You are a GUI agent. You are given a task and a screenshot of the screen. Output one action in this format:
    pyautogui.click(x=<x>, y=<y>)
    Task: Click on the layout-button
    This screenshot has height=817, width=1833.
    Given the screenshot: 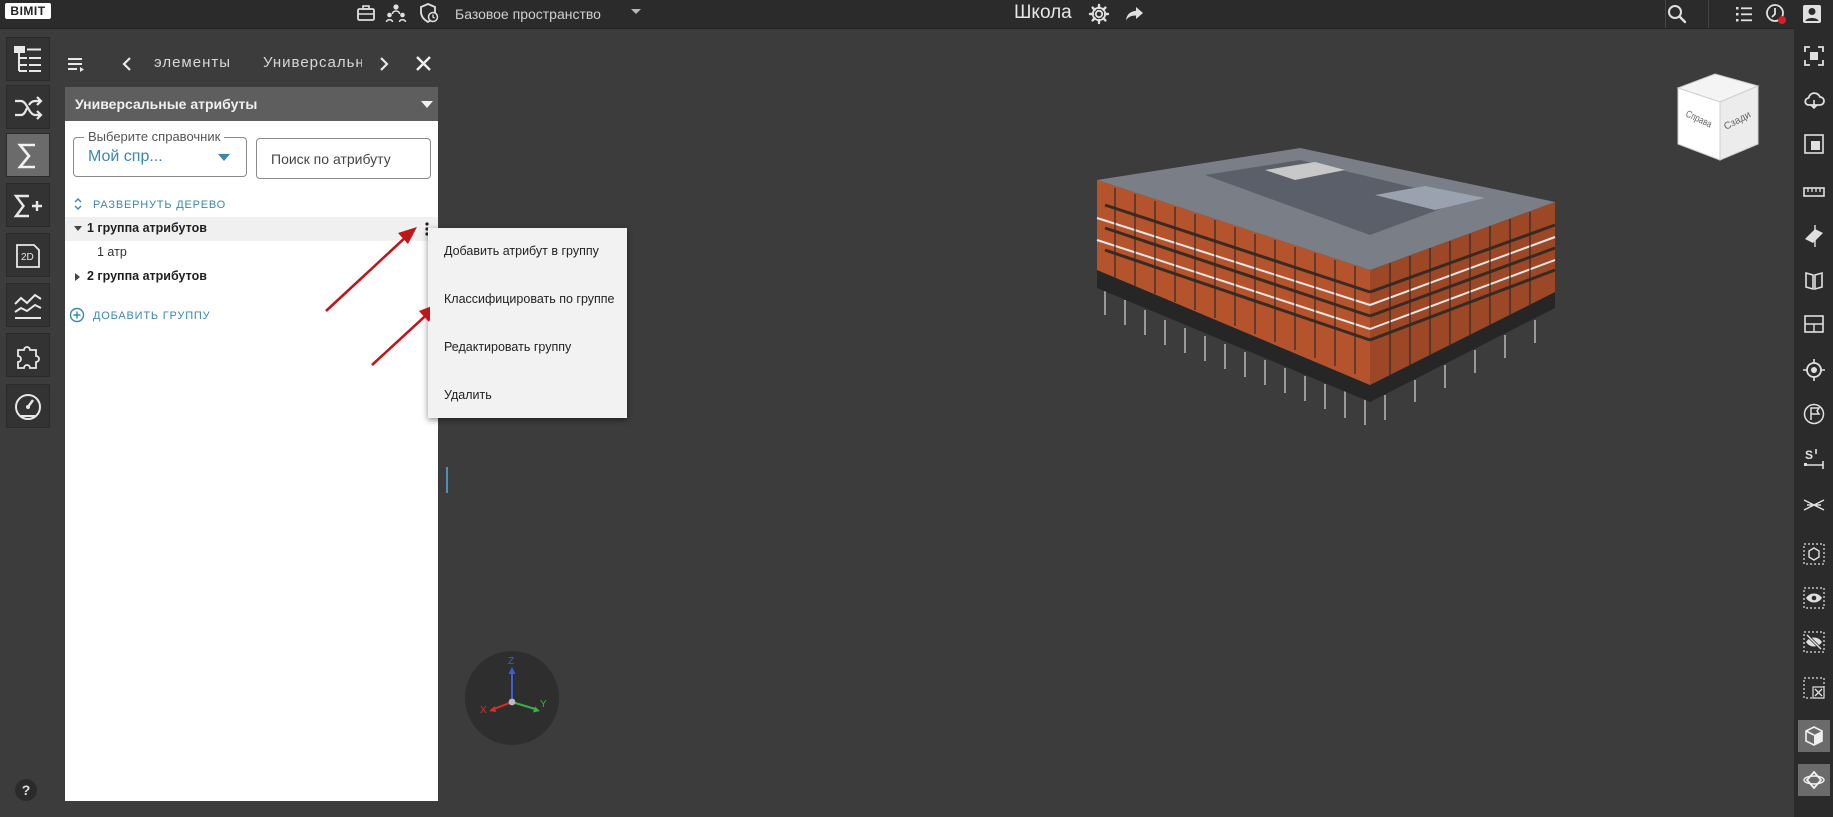 What is the action you would take?
    pyautogui.click(x=1814, y=324)
    